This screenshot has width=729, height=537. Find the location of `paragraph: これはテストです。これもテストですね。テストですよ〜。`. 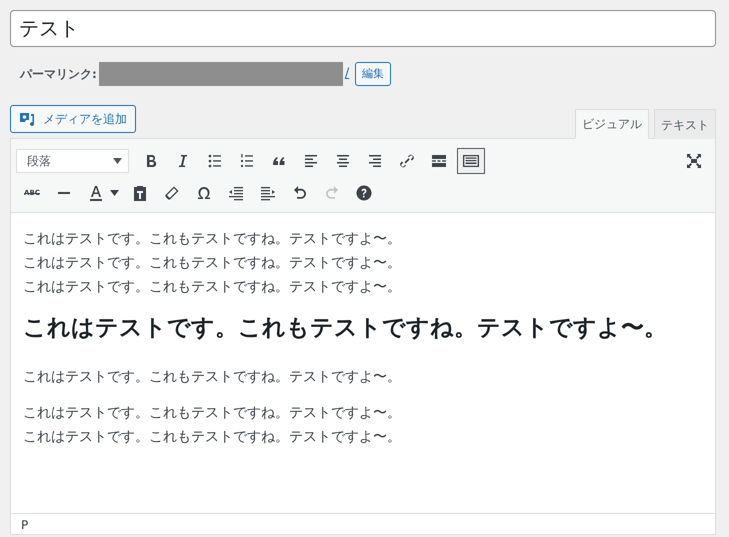

paragraph: これはテストです。これもテストですね。テストですよ〜。 is located at coordinates (212, 377).